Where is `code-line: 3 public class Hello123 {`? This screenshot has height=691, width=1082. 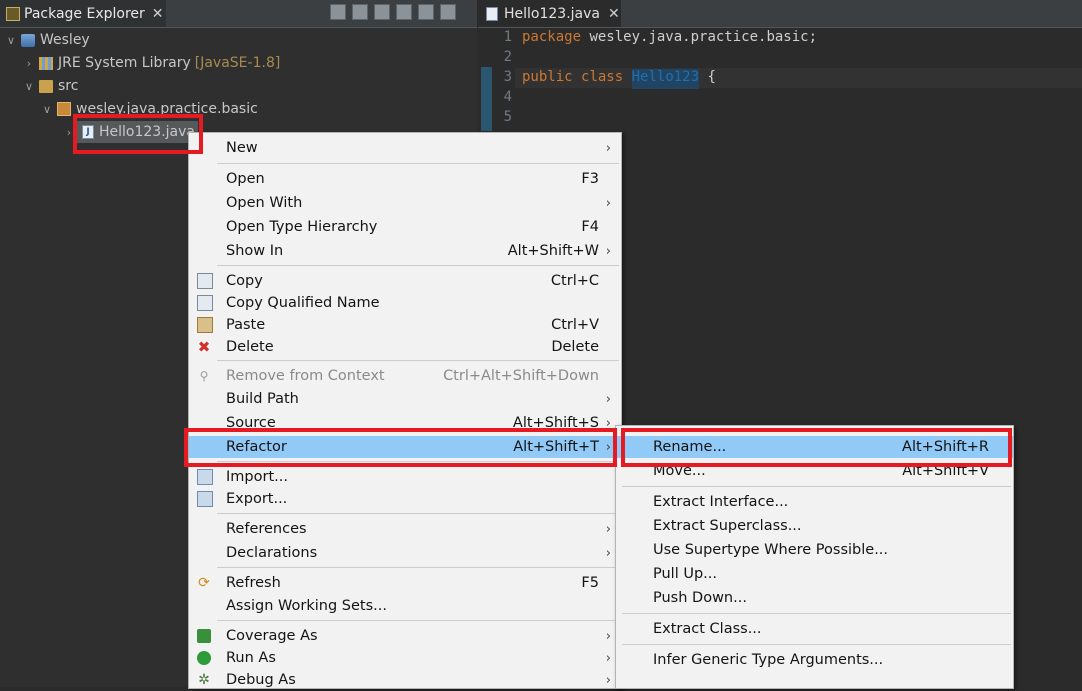 code-line: 3 public class Hello123 { is located at coordinates (608, 79).